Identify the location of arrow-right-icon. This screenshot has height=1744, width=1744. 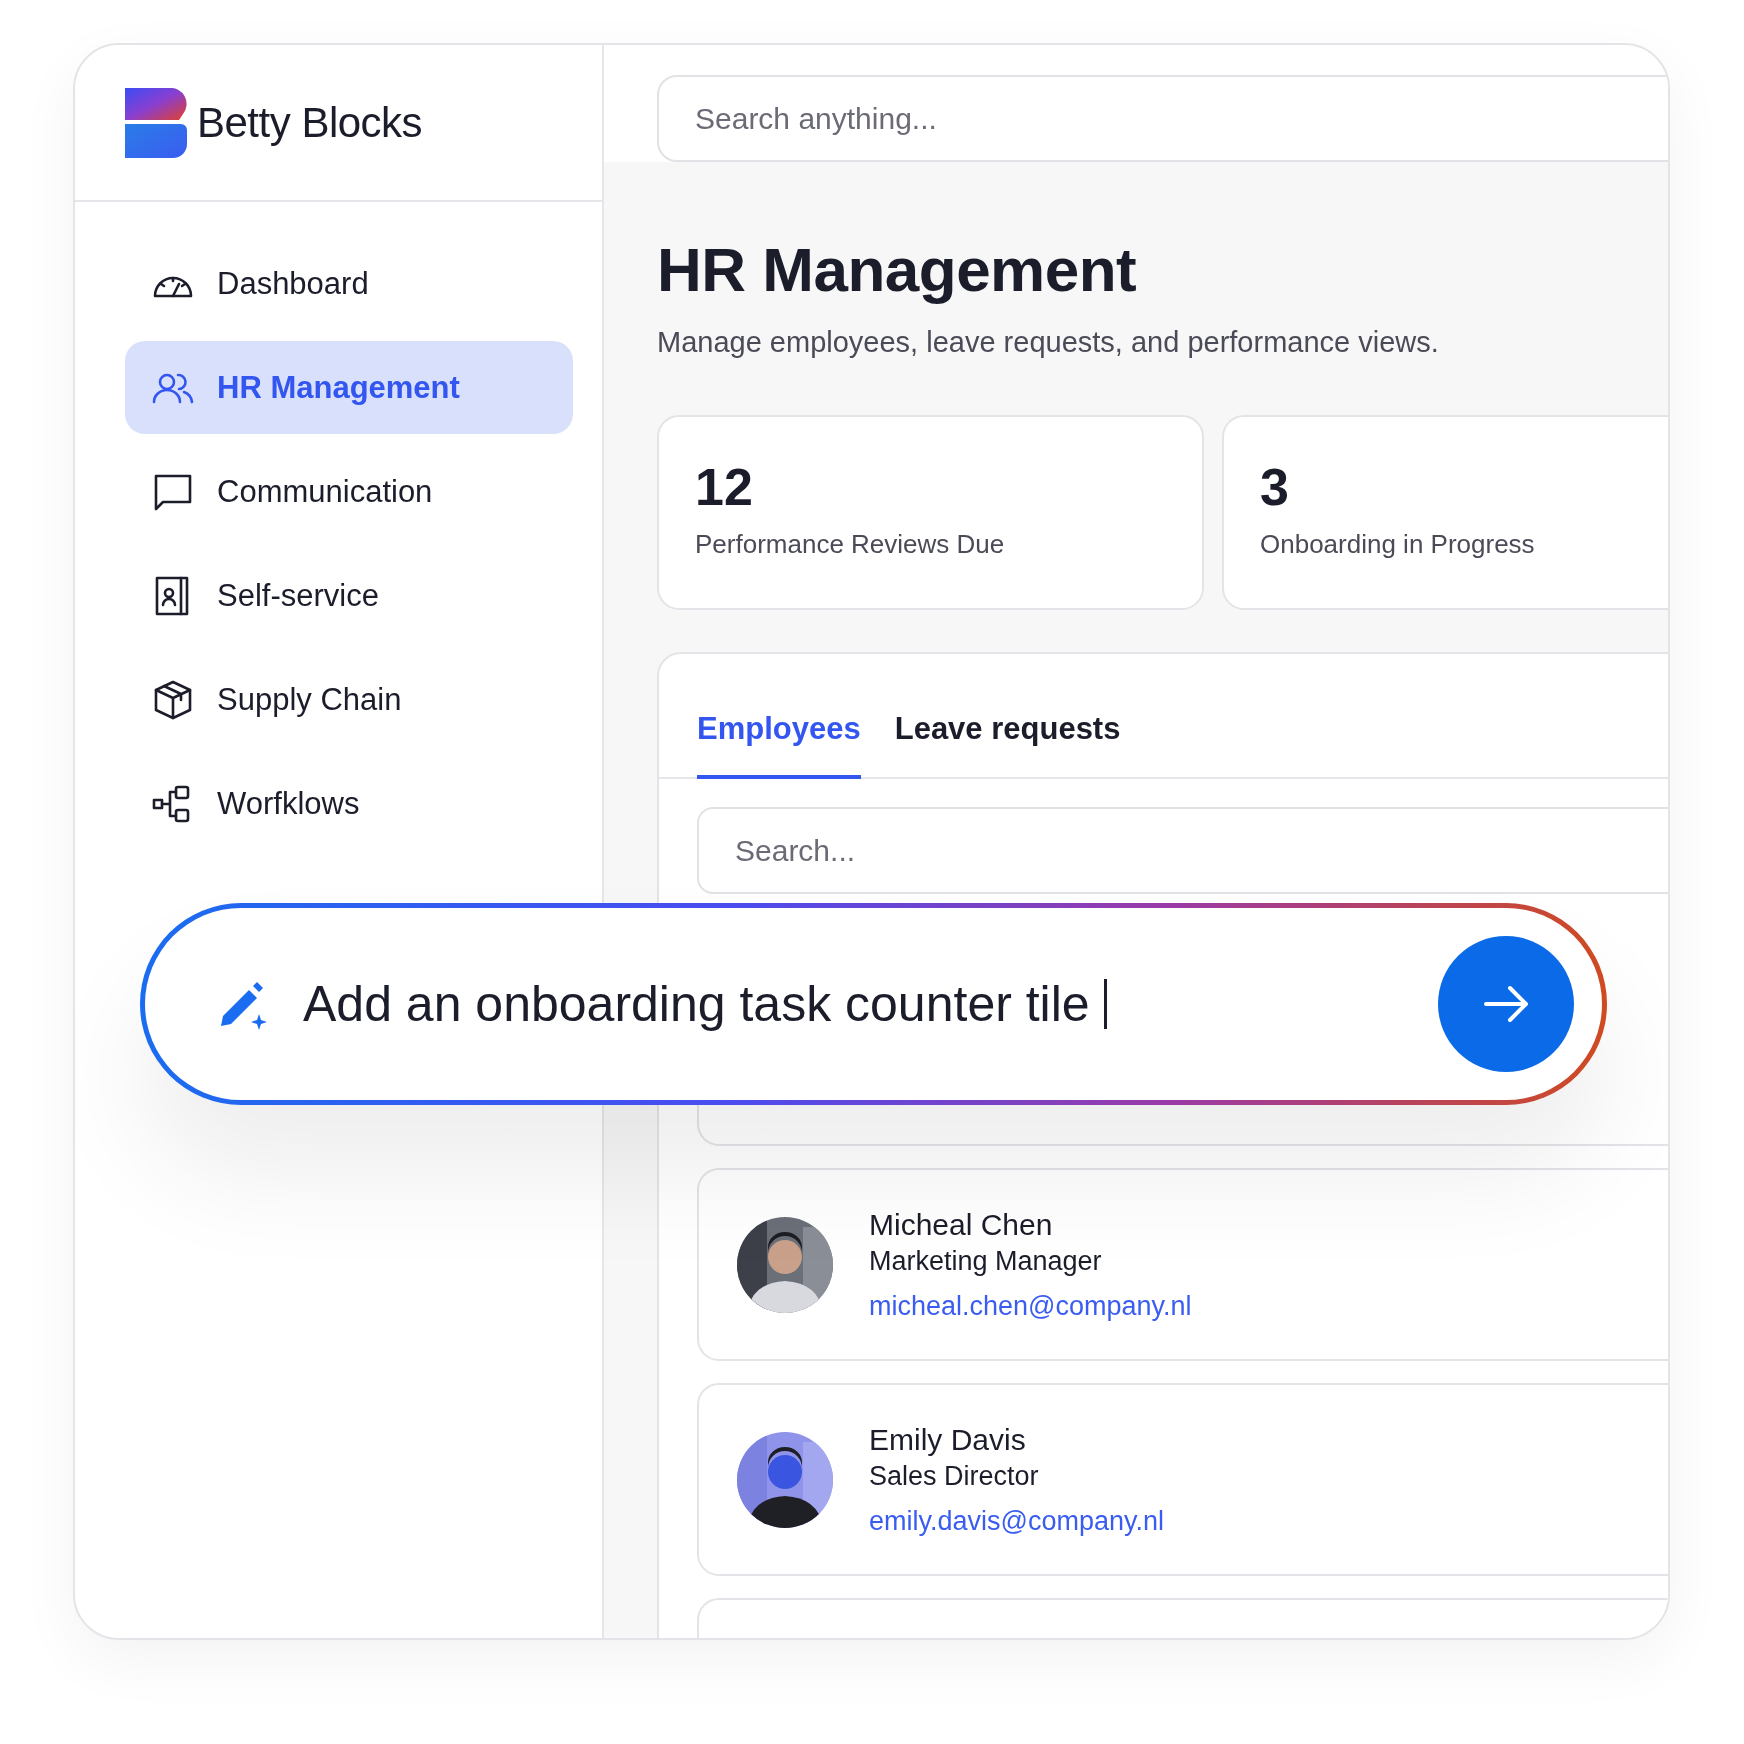
(1506, 1004).